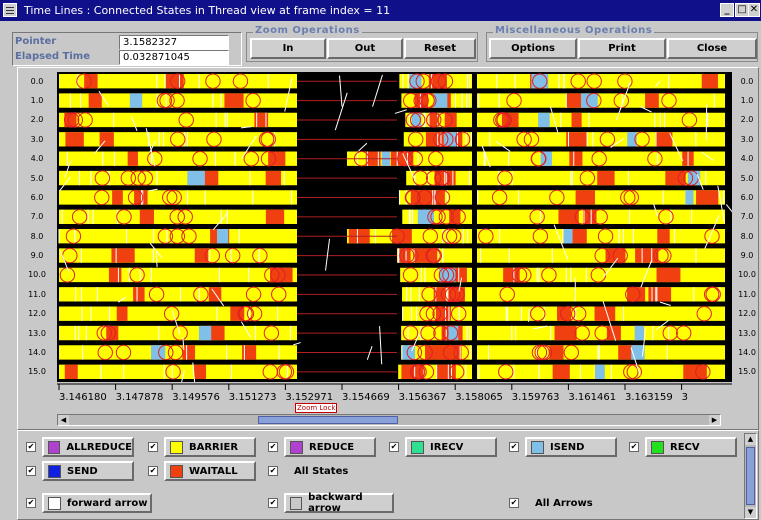 The image size is (761, 520). I want to click on barrier-state-button: BARRIER, so click(210, 447).